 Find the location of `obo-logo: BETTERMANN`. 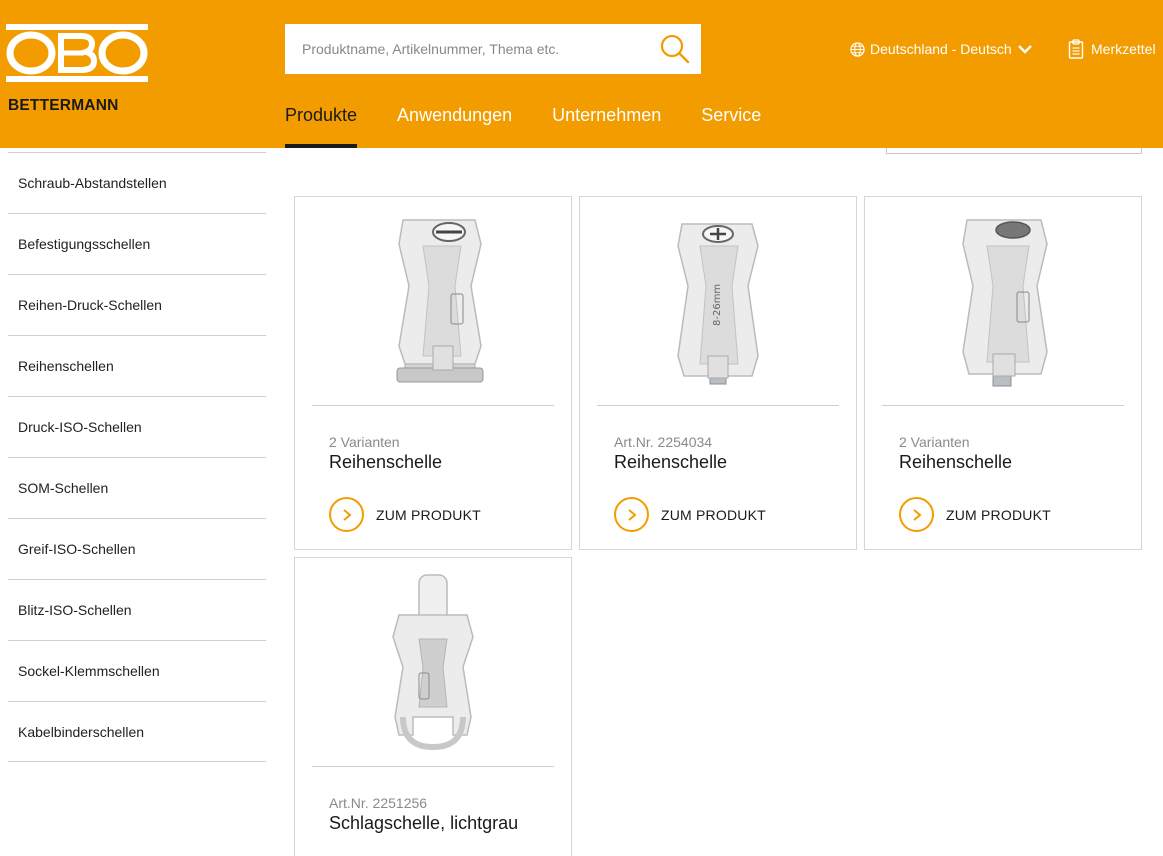

obo-logo: BETTERMANN is located at coordinates (77, 70).